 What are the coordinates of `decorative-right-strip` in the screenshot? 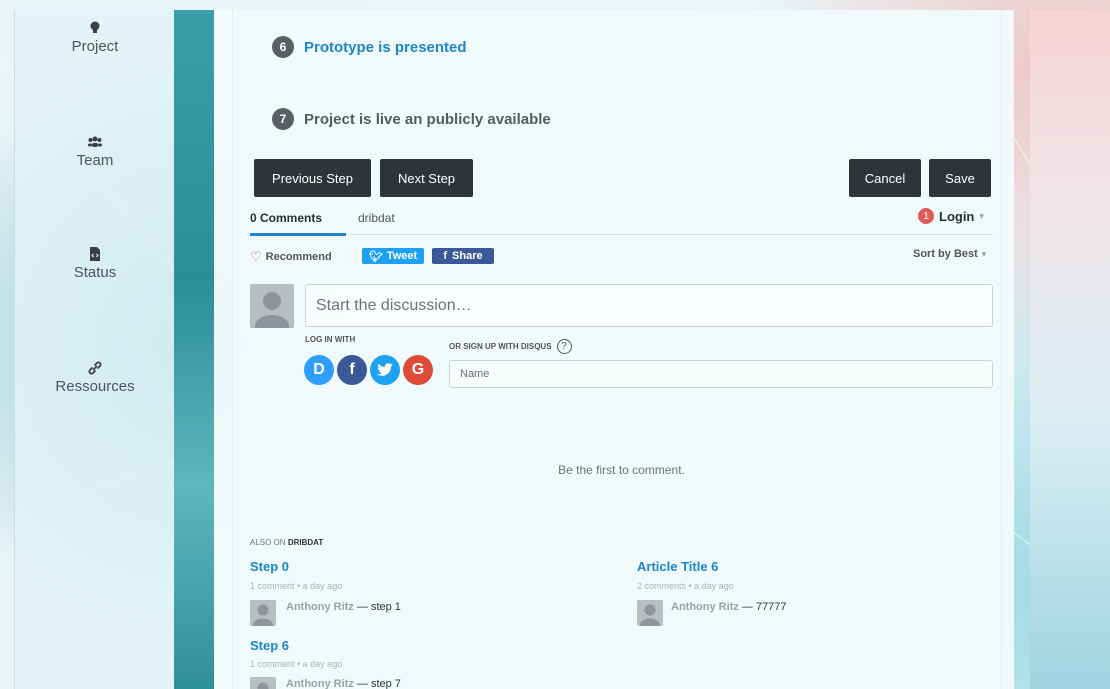 It's located at (1070, 349).